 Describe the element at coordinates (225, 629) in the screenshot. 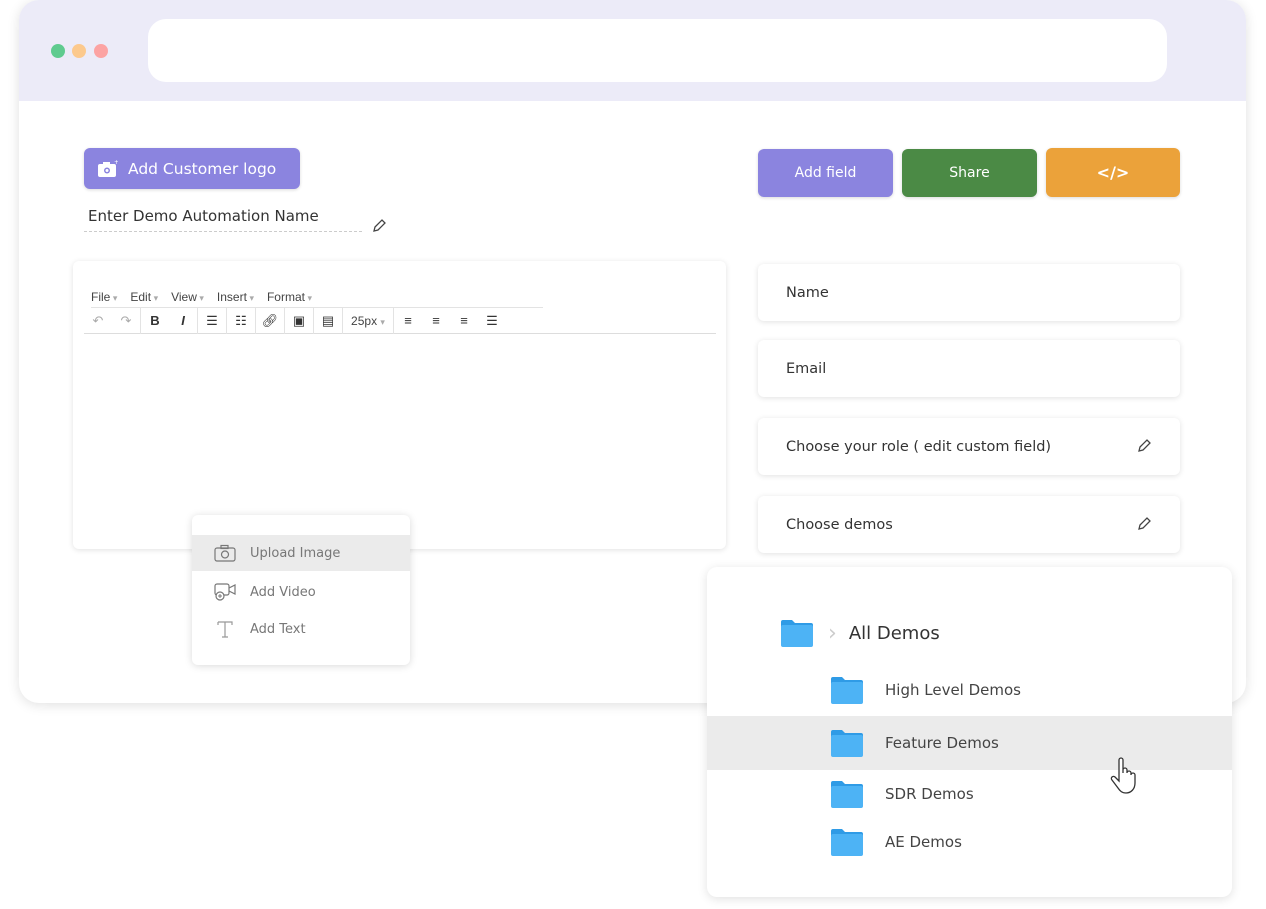

I see `text-icon` at that location.